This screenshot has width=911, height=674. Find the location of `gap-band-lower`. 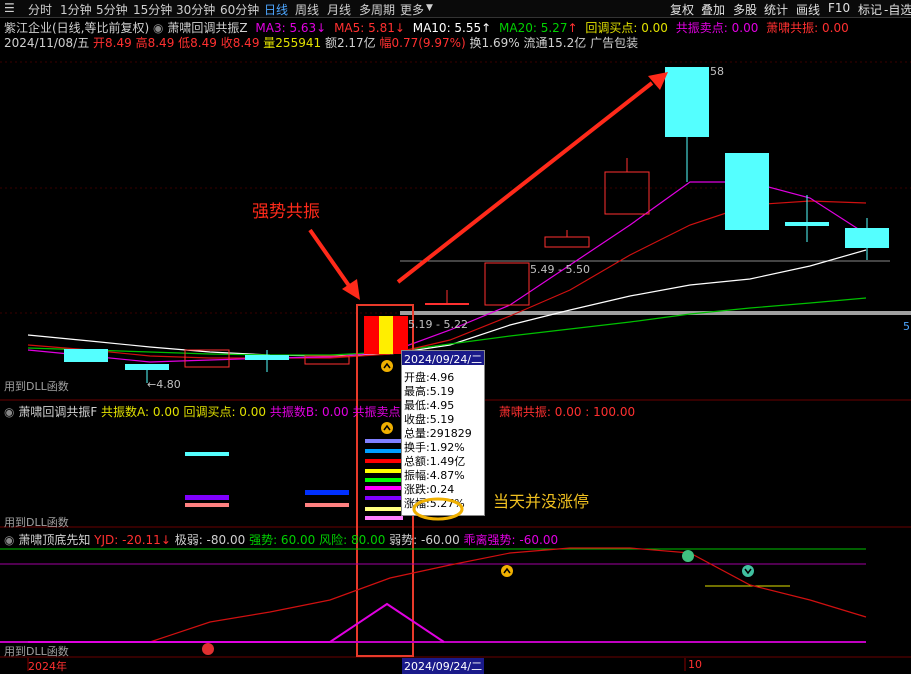

gap-band-lower is located at coordinates (655, 313).